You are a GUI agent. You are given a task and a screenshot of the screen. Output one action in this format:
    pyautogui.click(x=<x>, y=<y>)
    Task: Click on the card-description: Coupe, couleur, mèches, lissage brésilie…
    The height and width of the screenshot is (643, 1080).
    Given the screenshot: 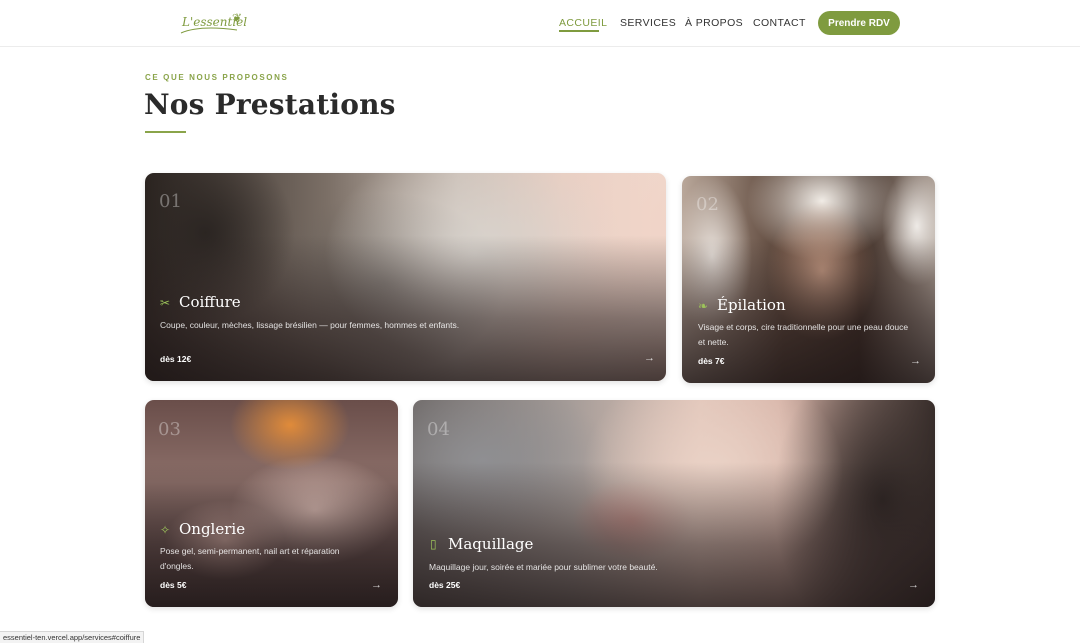 What is the action you would take?
    pyautogui.click(x=310, y=325)
    